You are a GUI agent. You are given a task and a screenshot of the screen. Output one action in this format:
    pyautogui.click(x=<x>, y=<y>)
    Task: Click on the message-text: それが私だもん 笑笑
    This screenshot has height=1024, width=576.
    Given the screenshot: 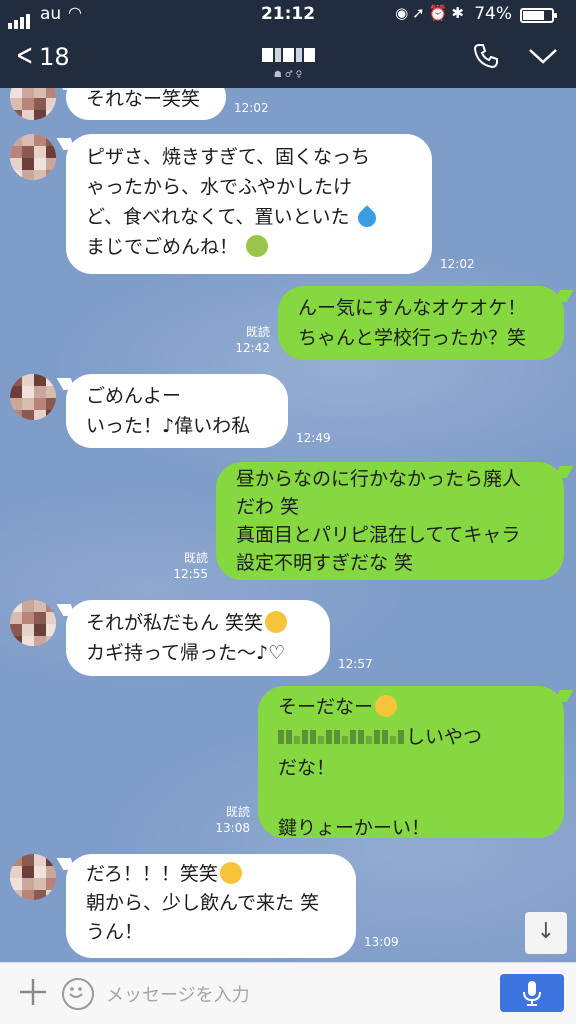 What is the action you would take?
    pyautogui.click(x=175, y=623)
    